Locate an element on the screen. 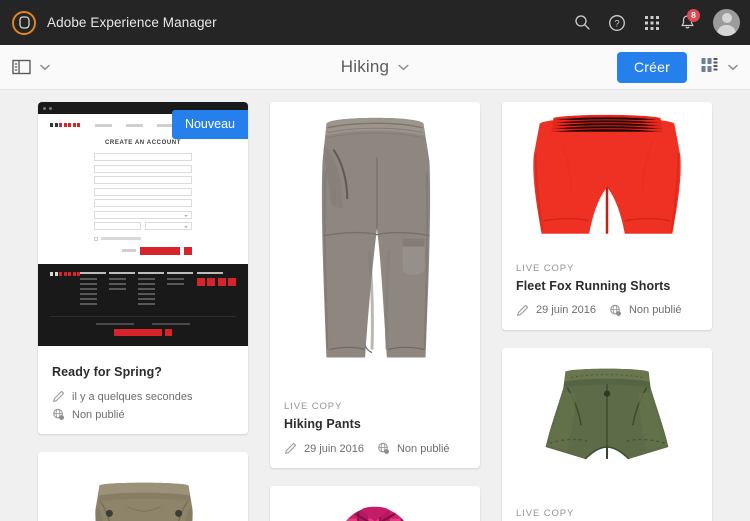 This screenshot has width=750, height=521. avatar is located at coordinates (726, 22).